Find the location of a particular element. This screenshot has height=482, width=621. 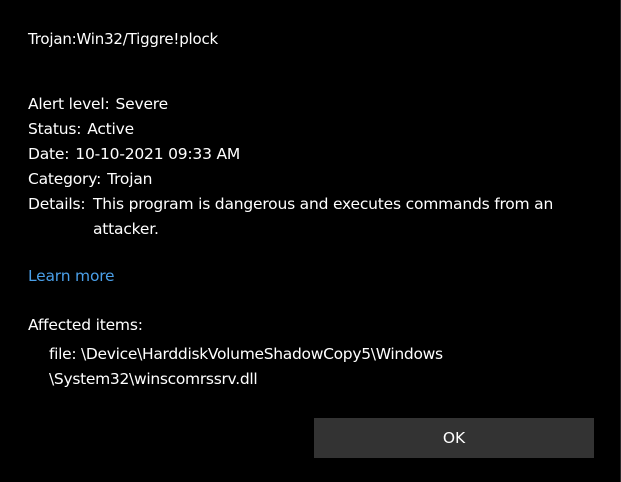

threat-name: Trojan:Win32/Tiggre!plock is located at coordinates (123, 39).